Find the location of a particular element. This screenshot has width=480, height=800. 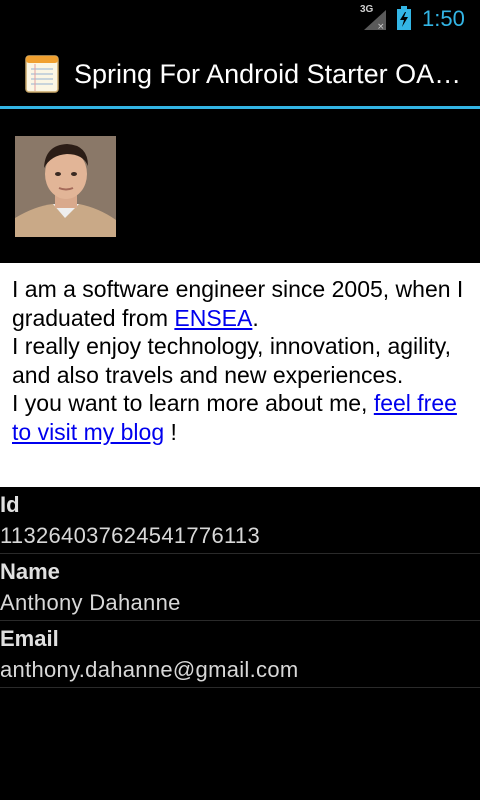

status-bar: 3G × 1:50 is located at coordinates (240, 19).